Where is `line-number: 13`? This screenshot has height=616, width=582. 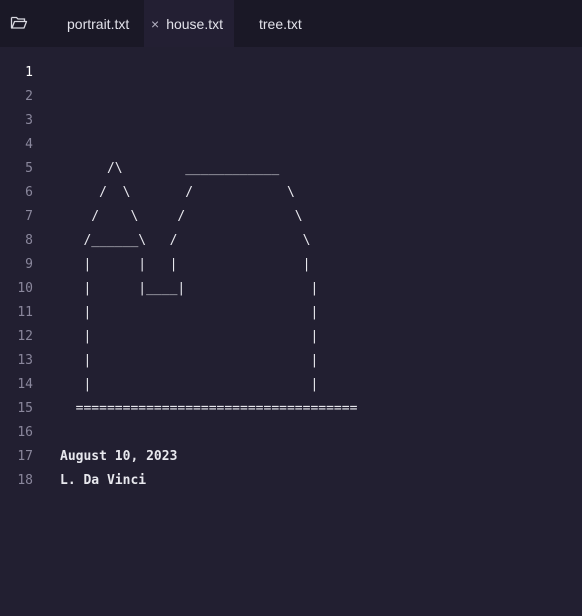
line-number: 13 is located at coordinates (25, 360).